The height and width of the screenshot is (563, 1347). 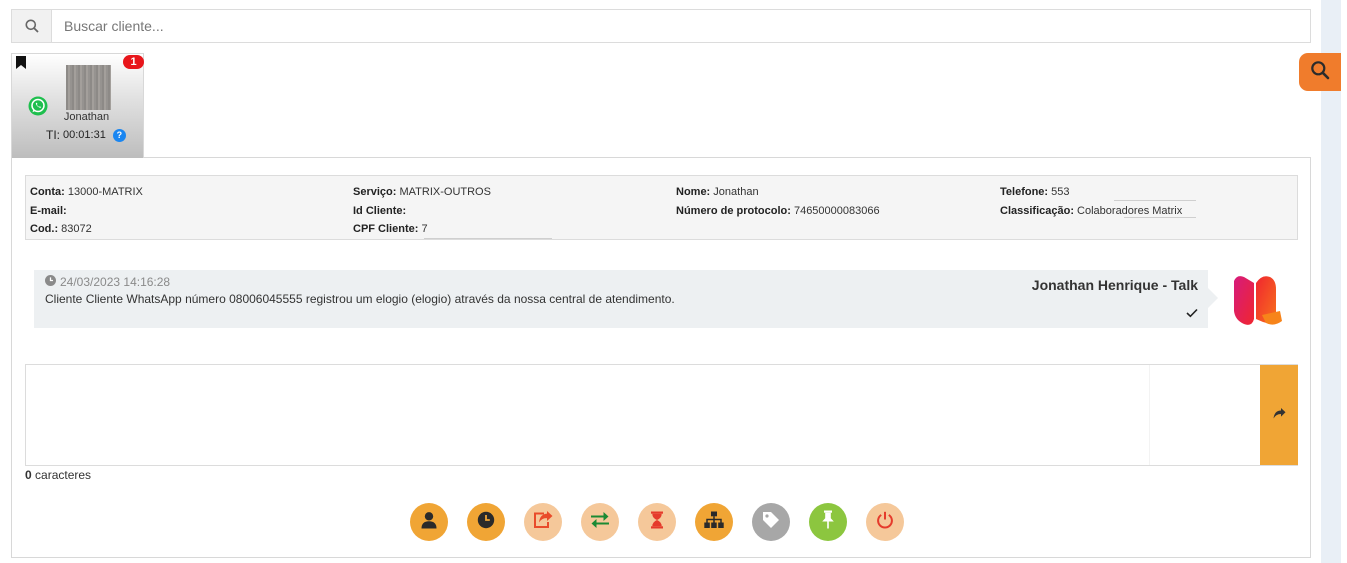 I want to click on end-chat-button, so click(x=885, y=522).